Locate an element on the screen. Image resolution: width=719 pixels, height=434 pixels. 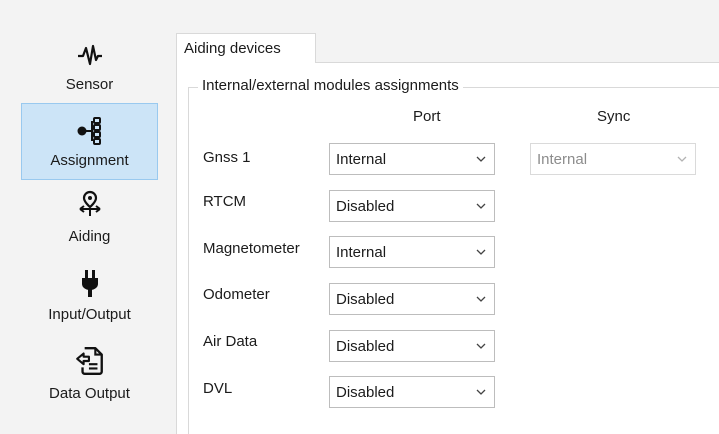
map-pin-route-icon is located at coordinates (89, 203).